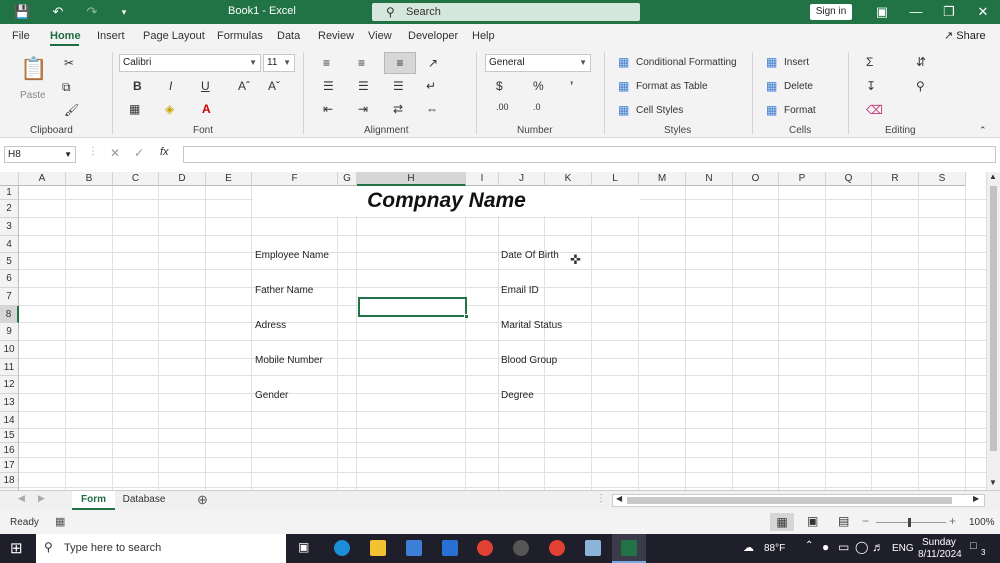  I want to click on restore-icon: ❐, so click(949, 12).